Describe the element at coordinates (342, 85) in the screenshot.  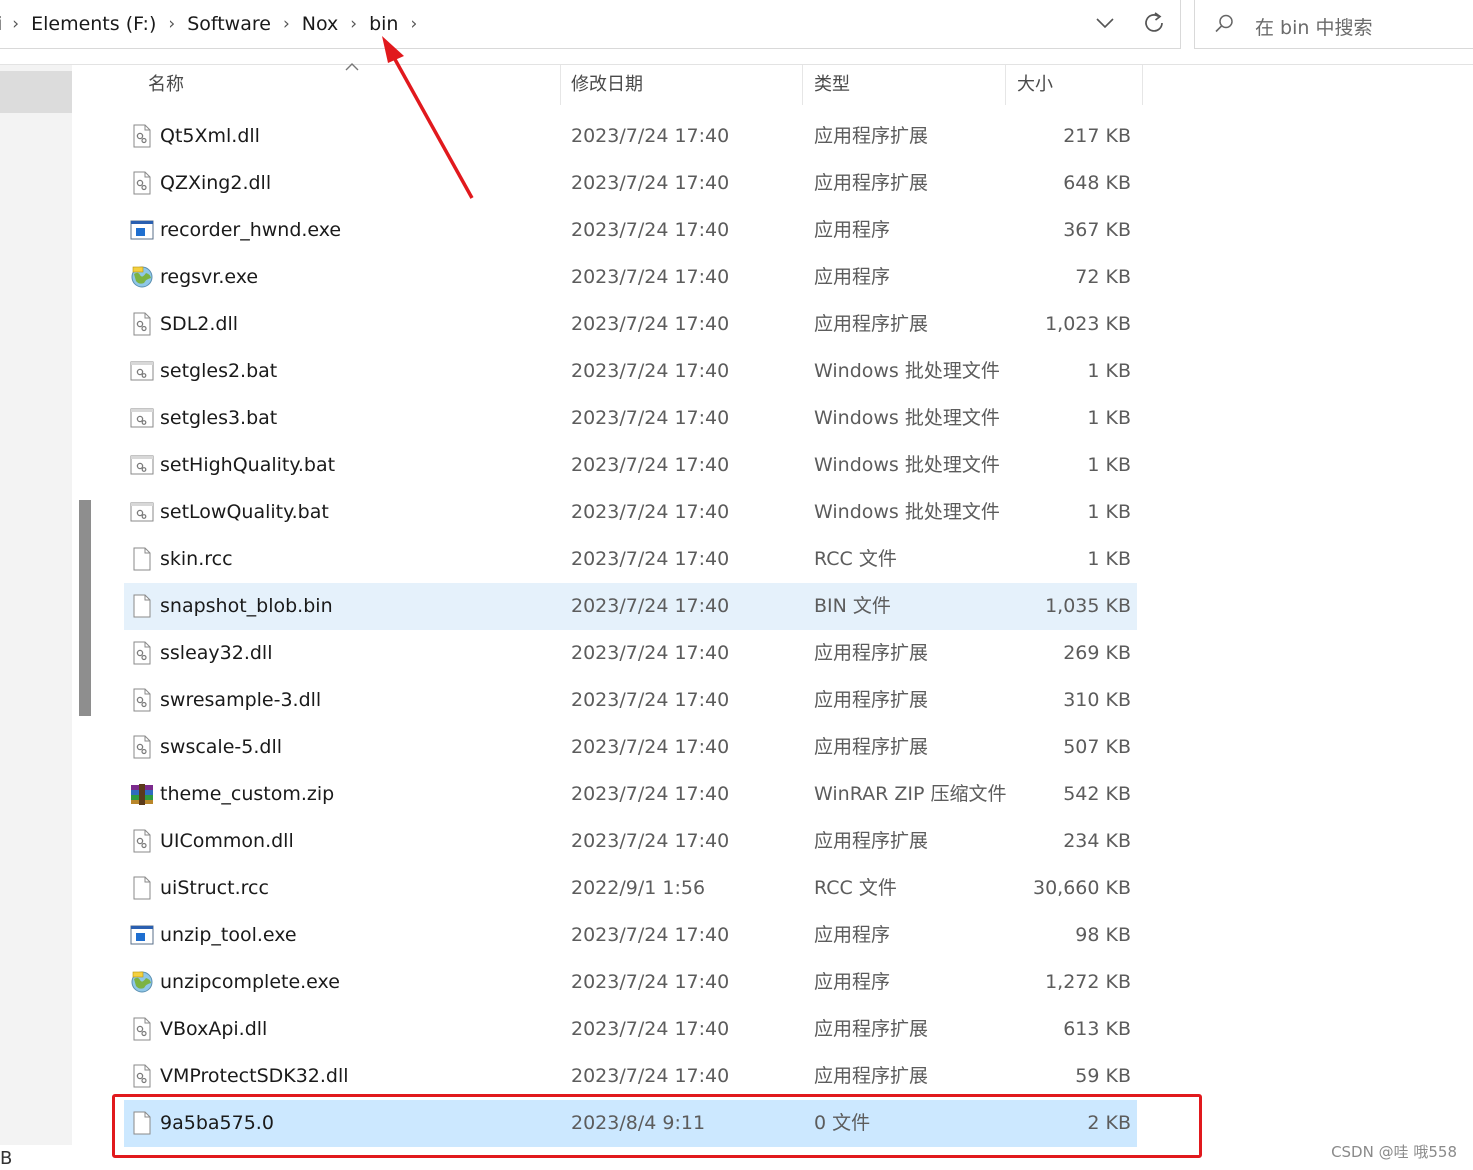
I see `column-header-name: 名称` at that location.